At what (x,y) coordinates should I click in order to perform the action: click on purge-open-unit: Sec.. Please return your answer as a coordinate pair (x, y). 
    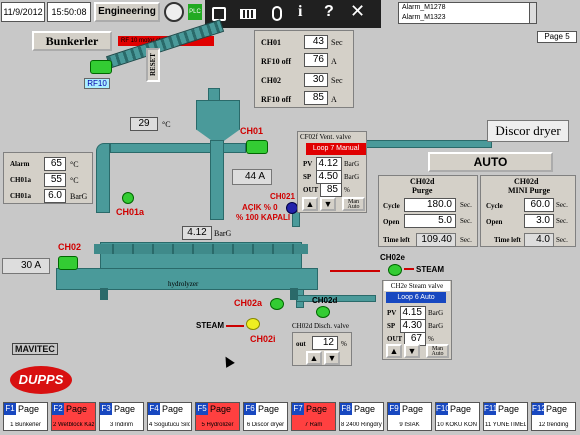
    Looking at the image, I should click on (466, 221).